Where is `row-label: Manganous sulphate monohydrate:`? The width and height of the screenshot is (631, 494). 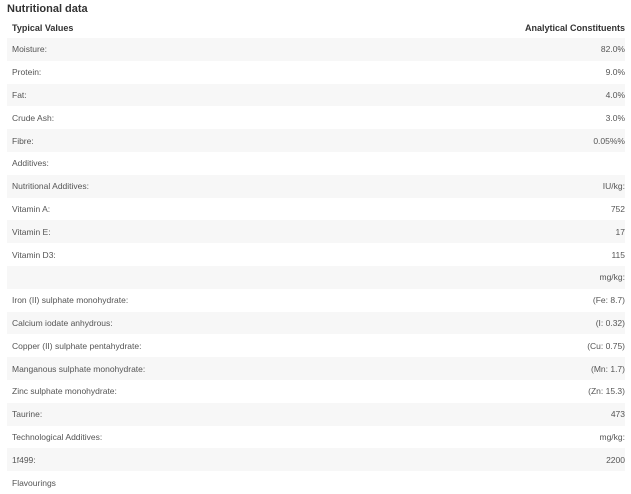
row-label: Manganous sulphate monohydrate: is located at coordinates (79, 368).